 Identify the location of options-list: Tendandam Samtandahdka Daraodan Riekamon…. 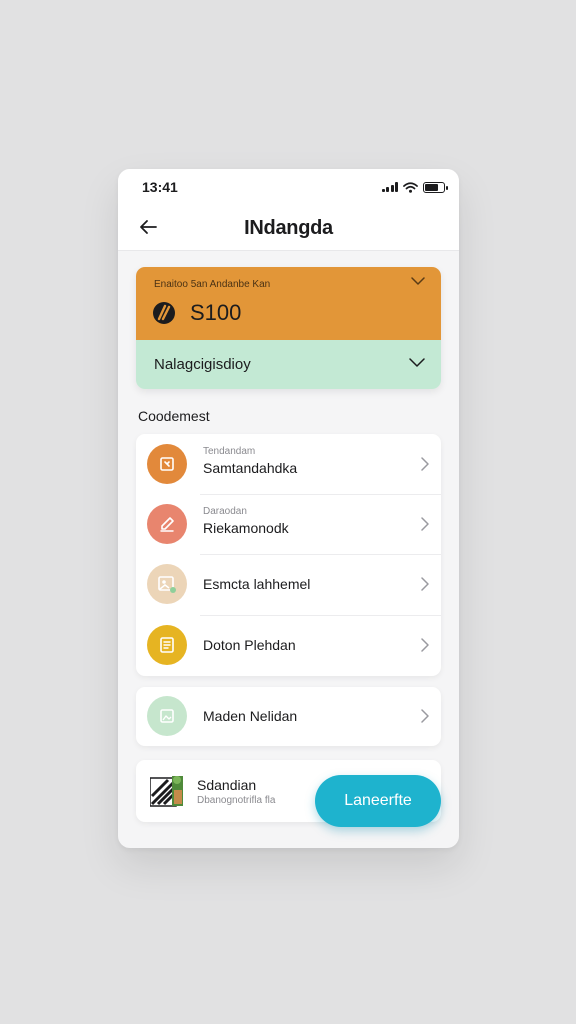
(288, 555).